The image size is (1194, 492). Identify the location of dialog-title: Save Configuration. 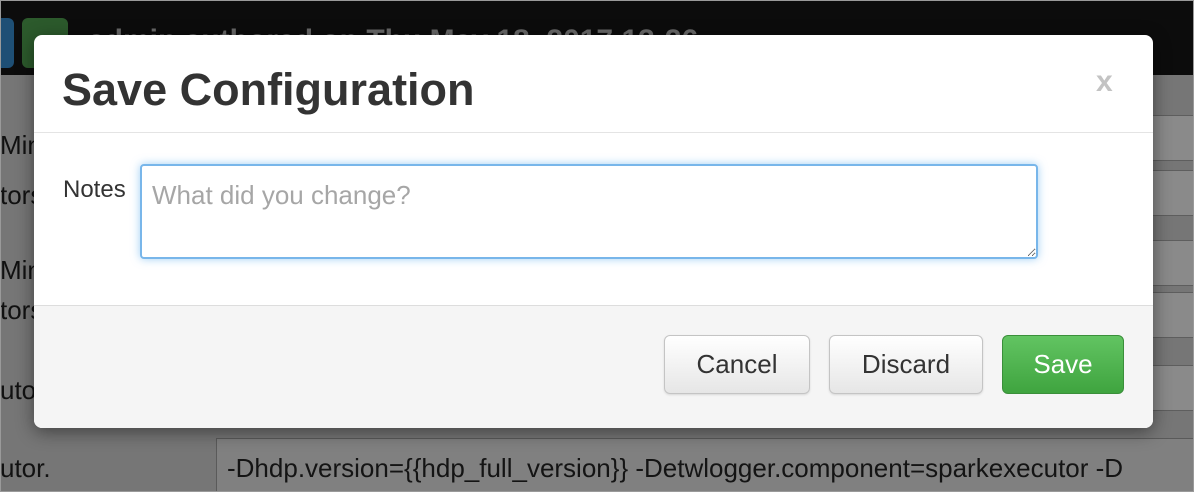
(268, 89).